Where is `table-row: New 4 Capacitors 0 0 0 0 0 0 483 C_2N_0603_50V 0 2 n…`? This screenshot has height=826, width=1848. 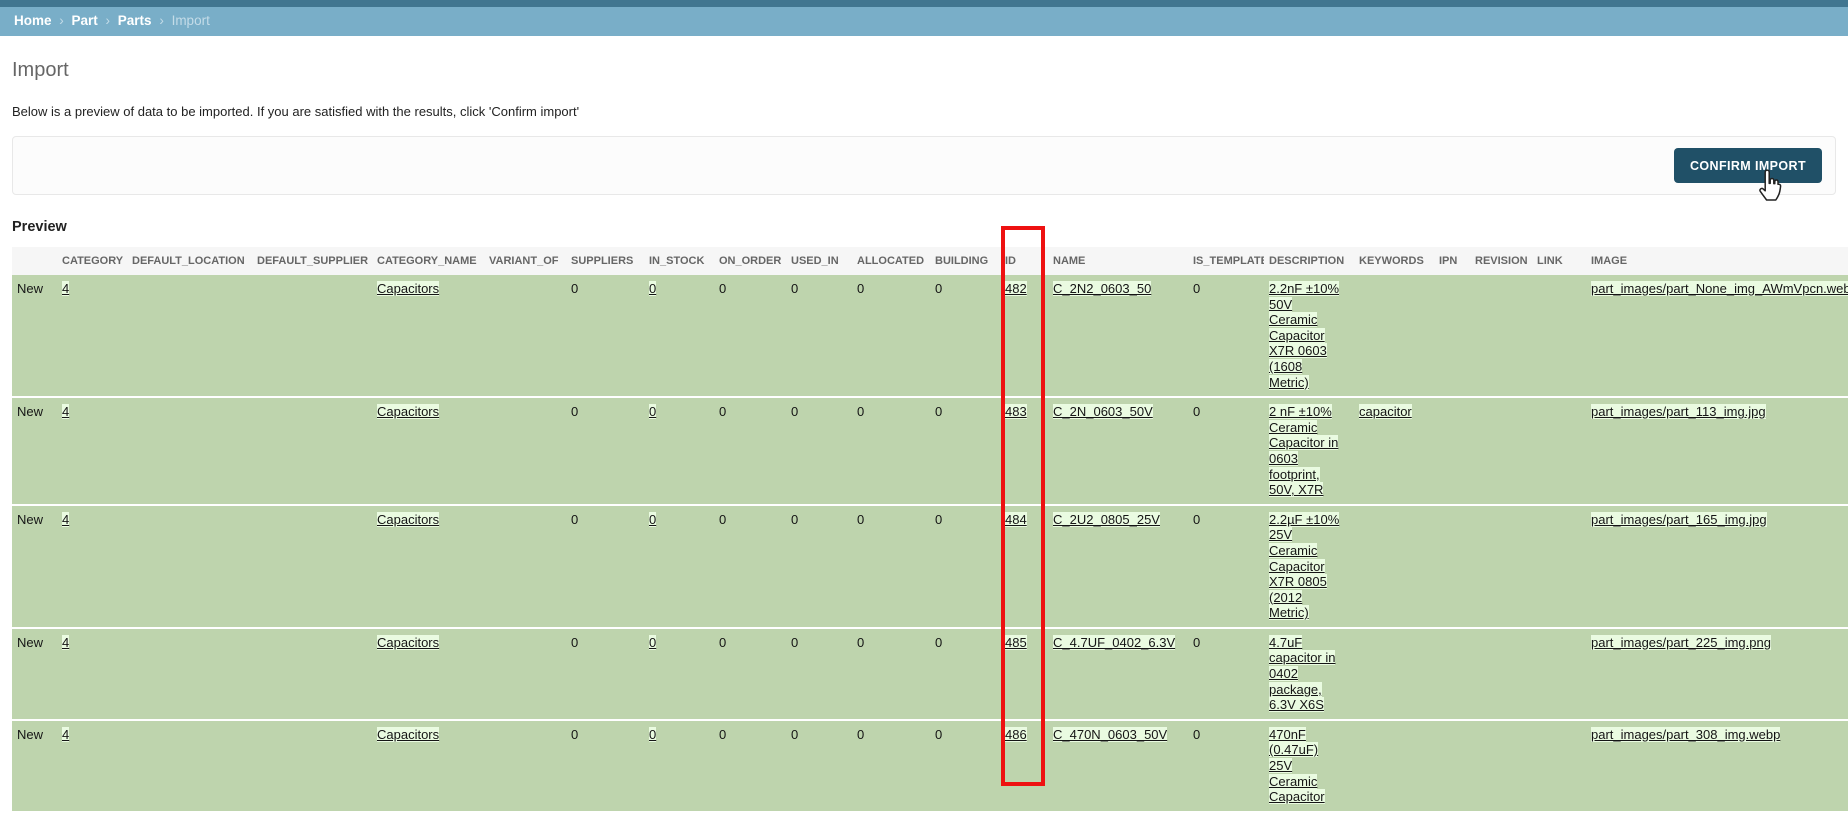
table-row: New 4 Capacitors 0 0 0 0 0 0 483 C_2N_0603_50V 0 2 n… is located at coordinates (930, 451).